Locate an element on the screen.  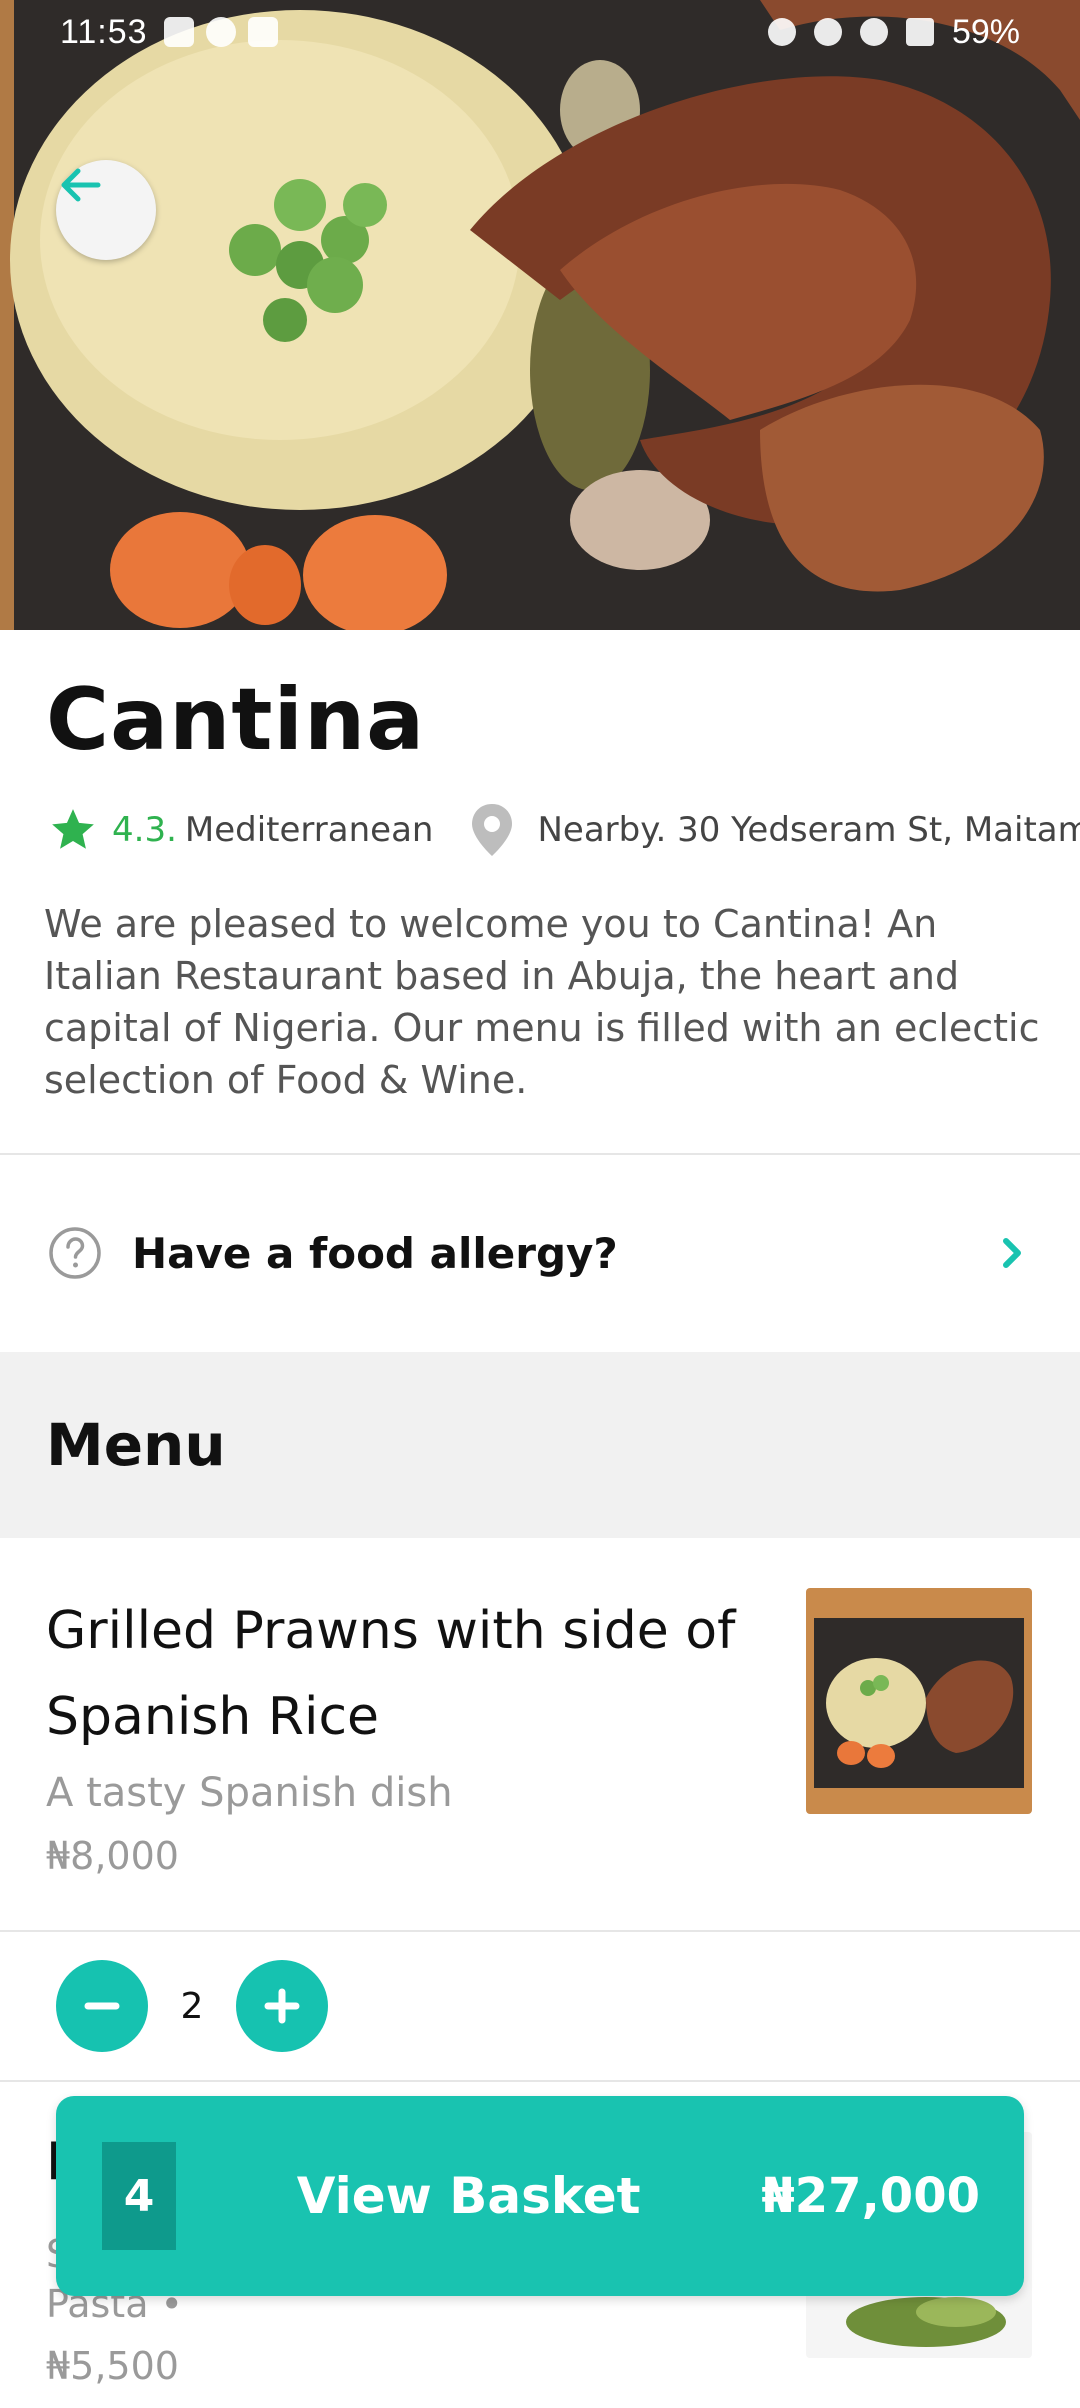
minus-icon is located at coordinates (102, 2006).